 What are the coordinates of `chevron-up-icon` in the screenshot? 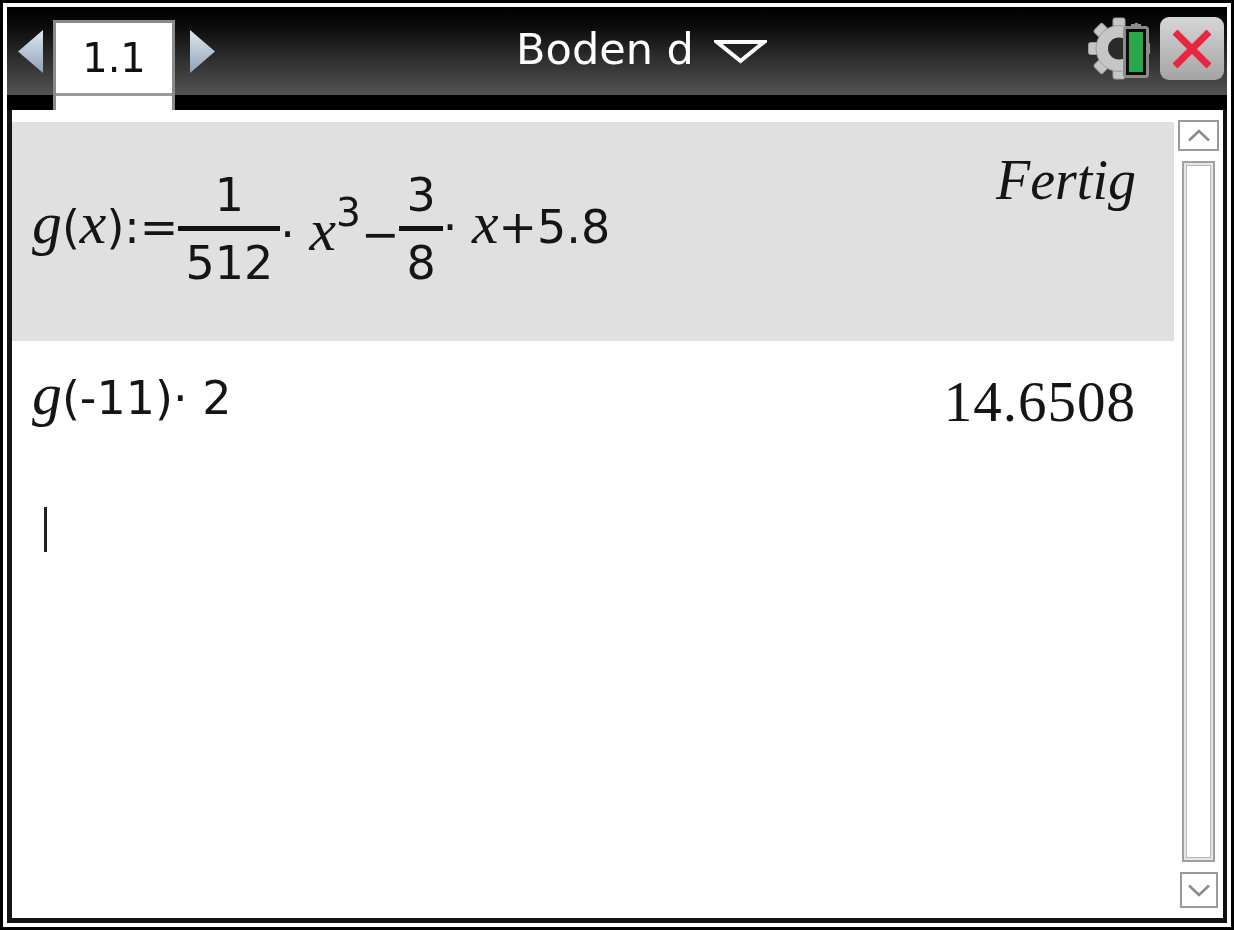 It's located at (1198, 135).